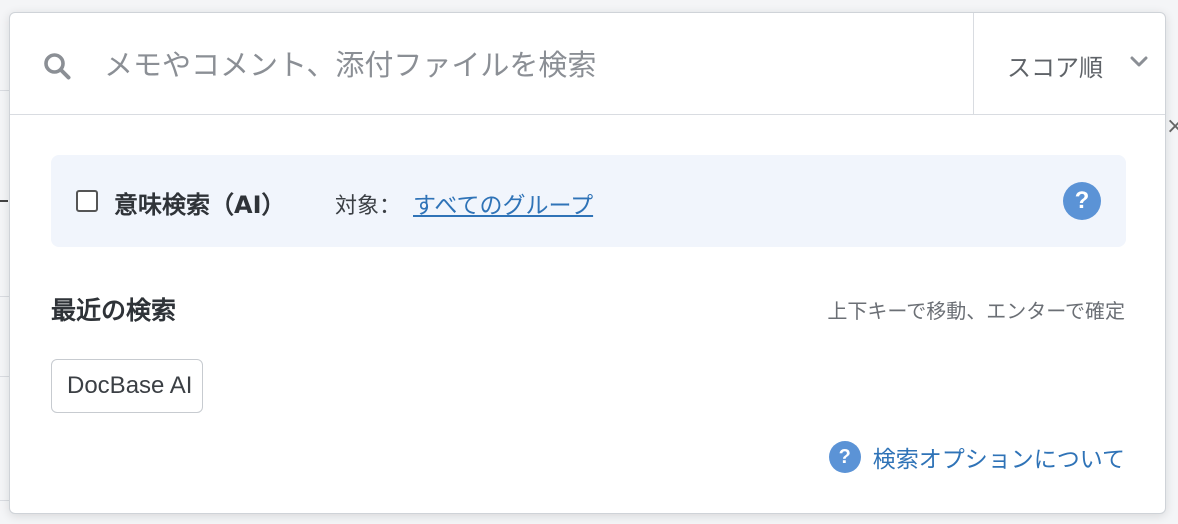 The image size is (1178, 524). I want to click on background-fragment, so click(4, 201).